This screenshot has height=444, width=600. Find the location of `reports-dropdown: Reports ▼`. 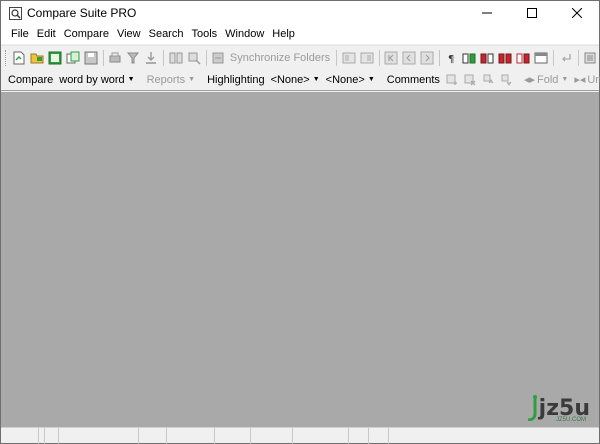

reports-dropdown: Reports ▼ is located at coordinates (171, 80).